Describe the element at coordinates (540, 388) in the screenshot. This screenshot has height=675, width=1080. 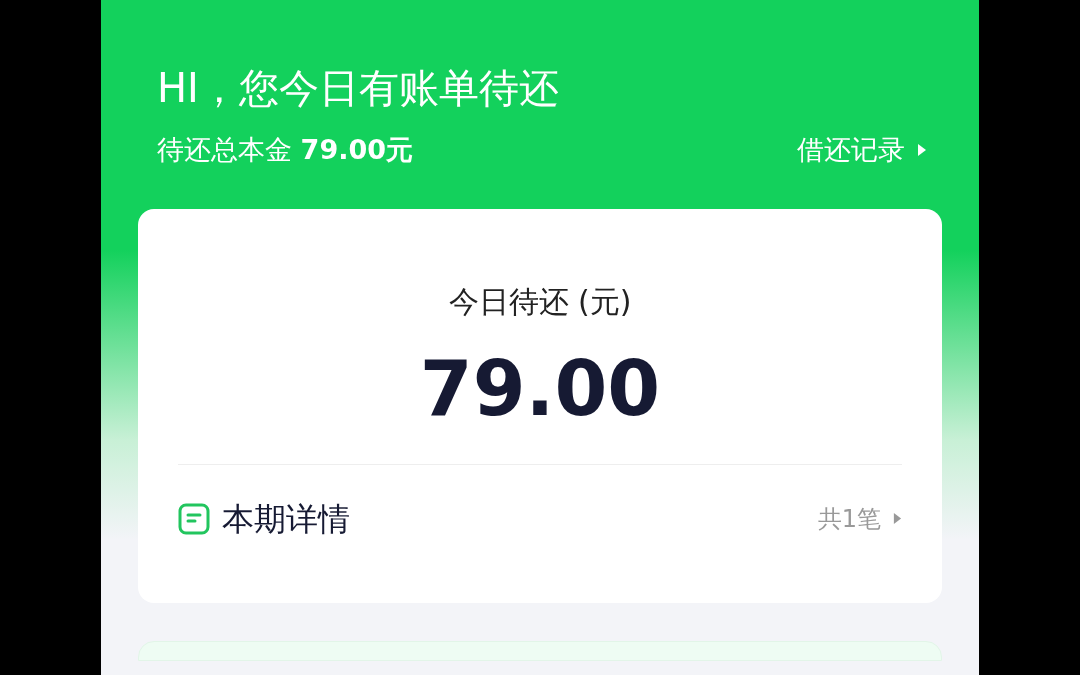
I see `amount: 79.00` at that location.